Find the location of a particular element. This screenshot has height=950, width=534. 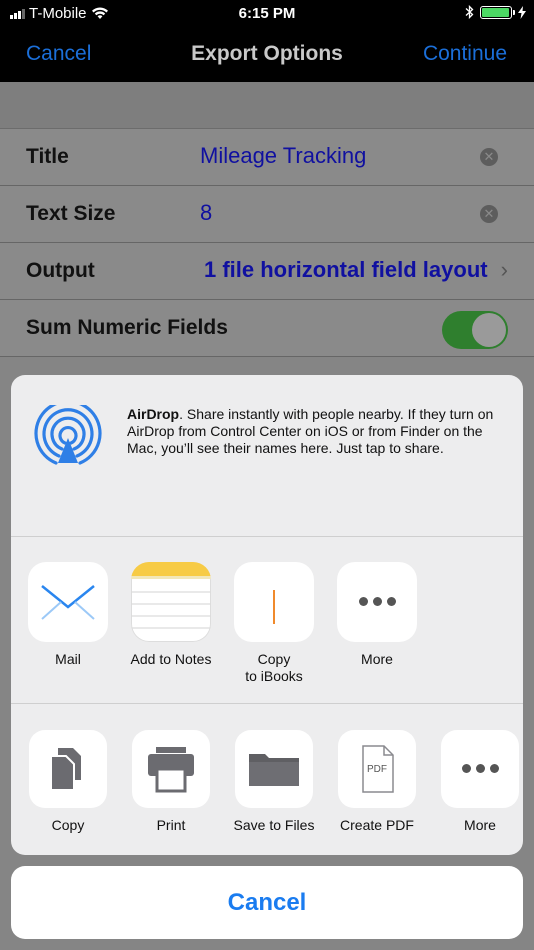

title-field: Mileage Tracking is located at coordinates (283, 156).